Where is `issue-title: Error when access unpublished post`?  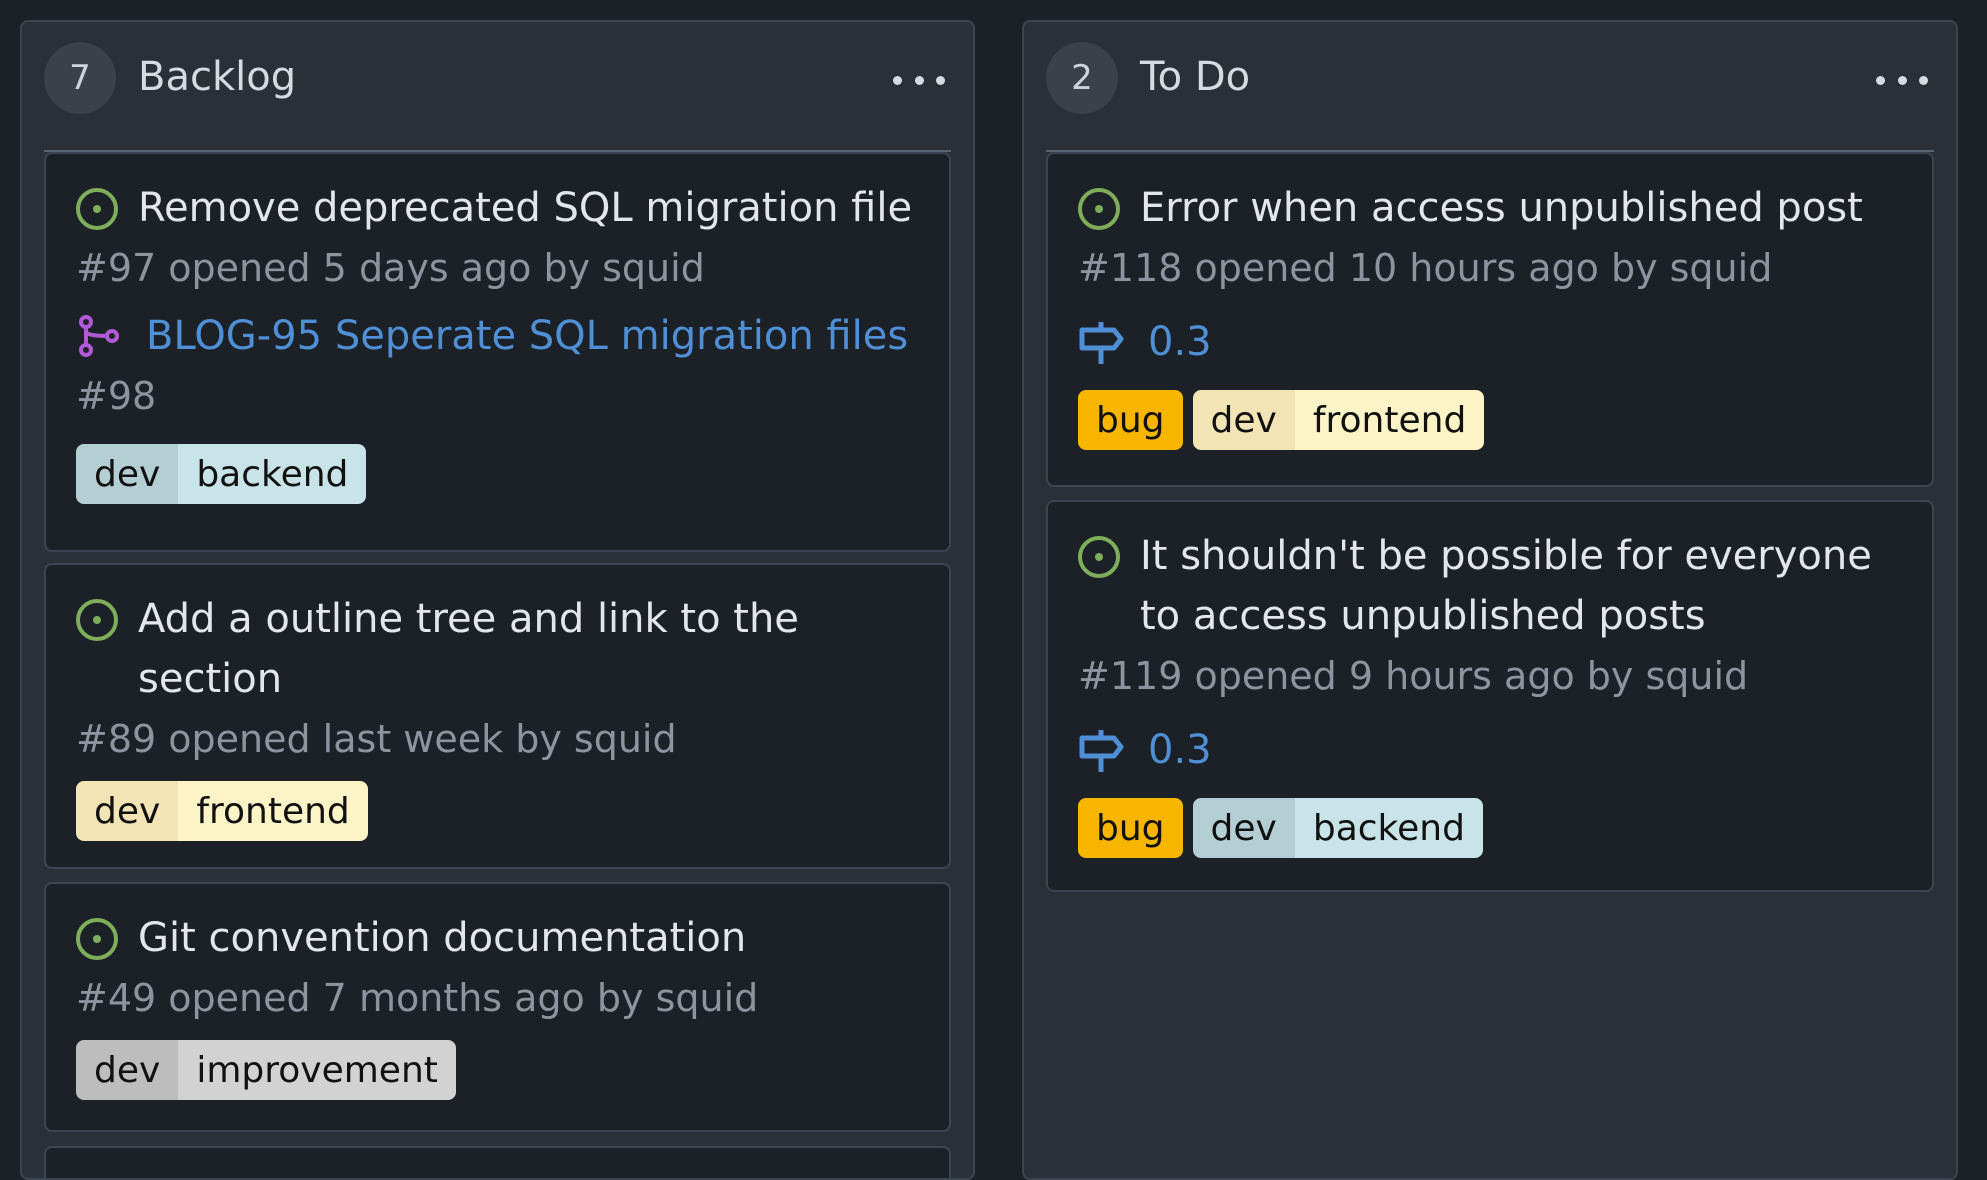 issue-title: Error when access unpublished post is located at coordinates (1490, 208).